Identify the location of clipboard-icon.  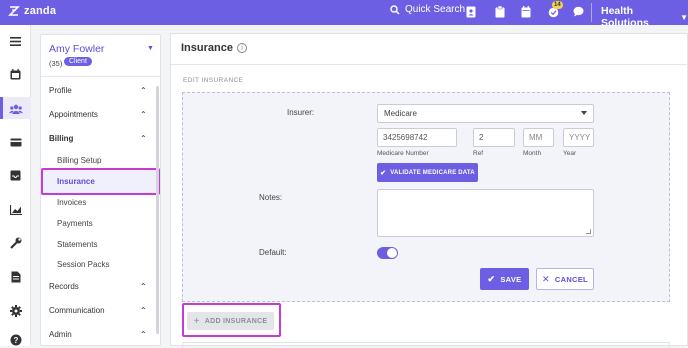
(500, 12).